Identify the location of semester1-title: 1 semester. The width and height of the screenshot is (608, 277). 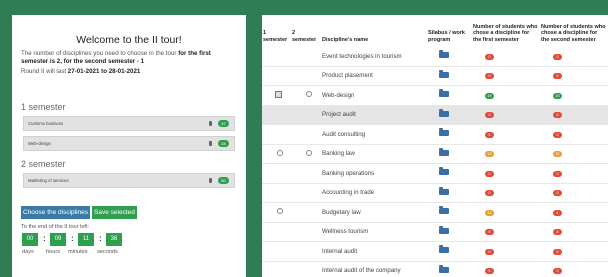
(43, 107).